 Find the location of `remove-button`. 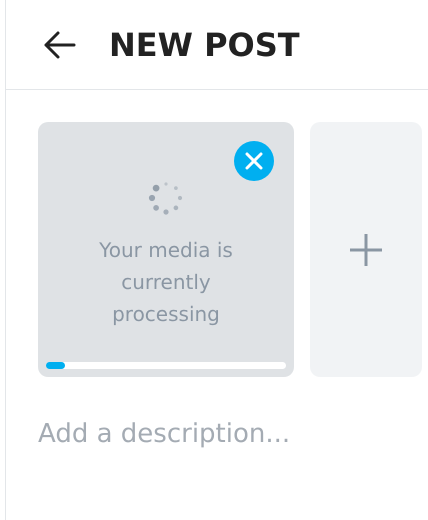

remove-button is located at coordinates (254, 161).